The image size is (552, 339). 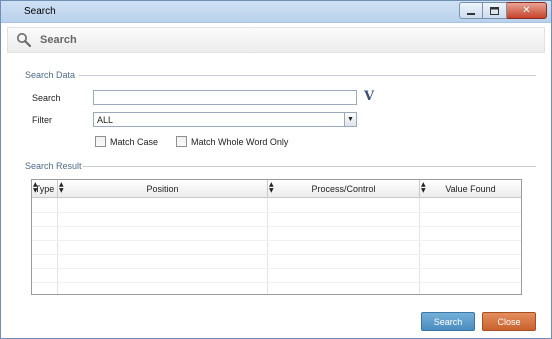 What do you see at coordinates (50, 75) in the screenshot?
I see `search-data-section-label: Search Data` at bounding box center [50, 75].